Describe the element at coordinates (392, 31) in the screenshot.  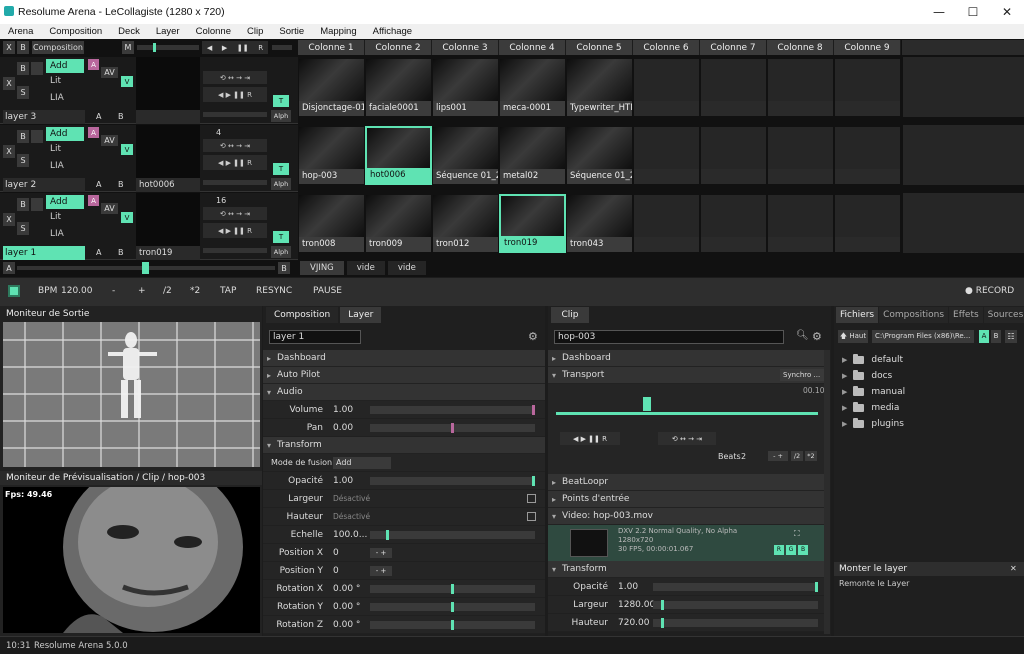
I see `menu-affichage: Affichage` at that location.